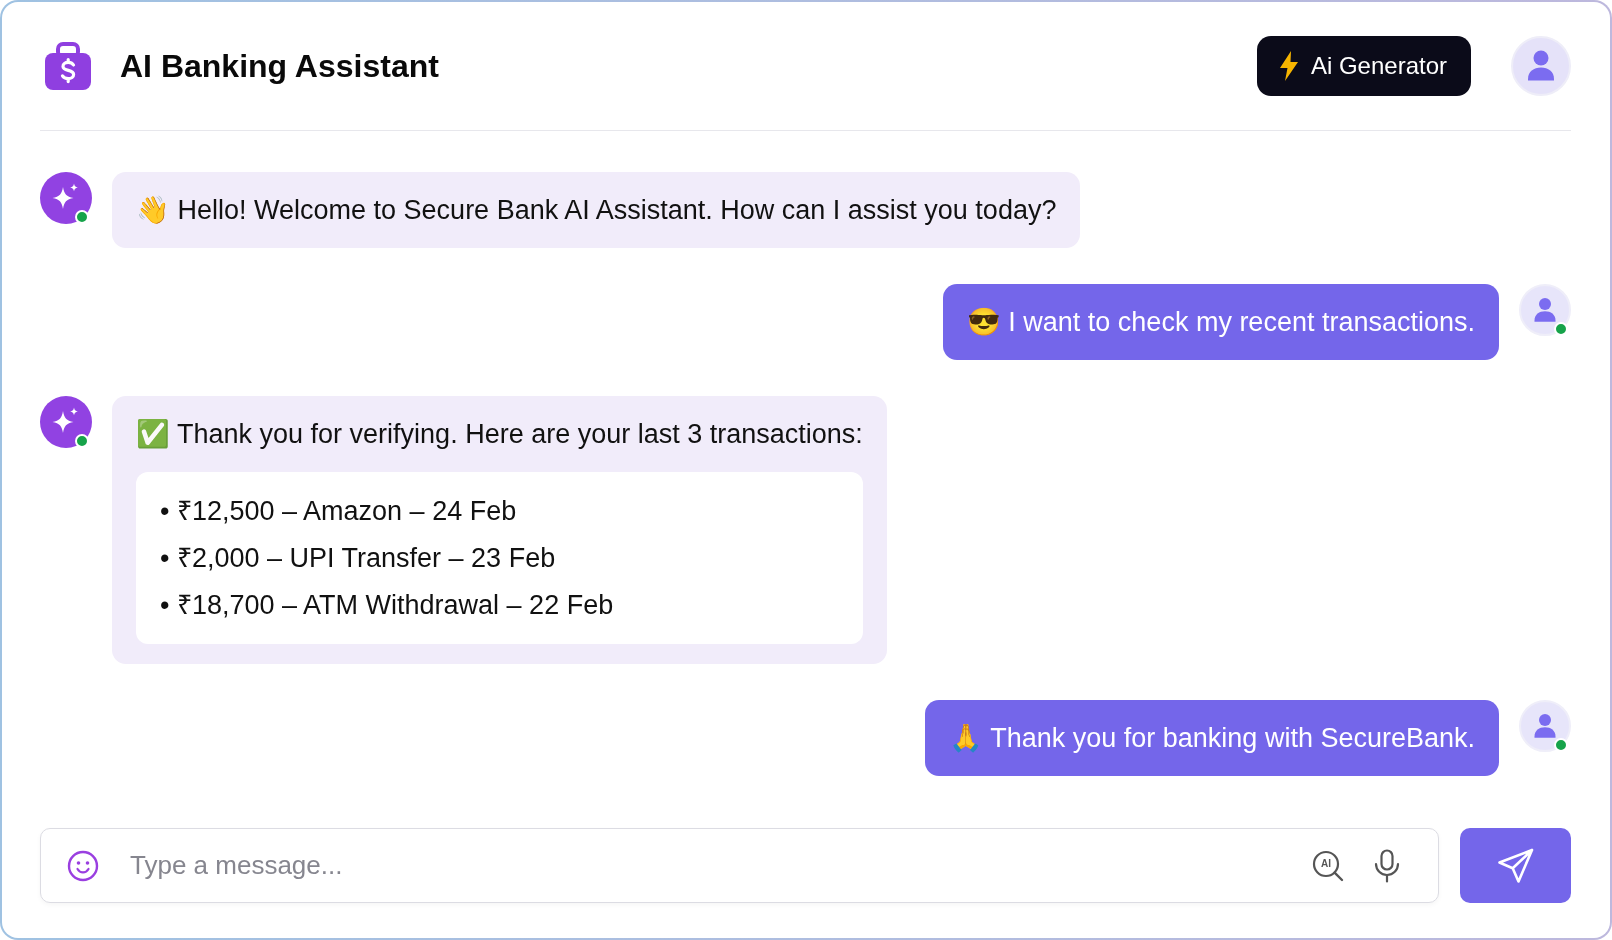 The height and width of the screenshot is (940, 1612). I want to click on ai-generator-button: Ai Generator, so click(1363, 66).